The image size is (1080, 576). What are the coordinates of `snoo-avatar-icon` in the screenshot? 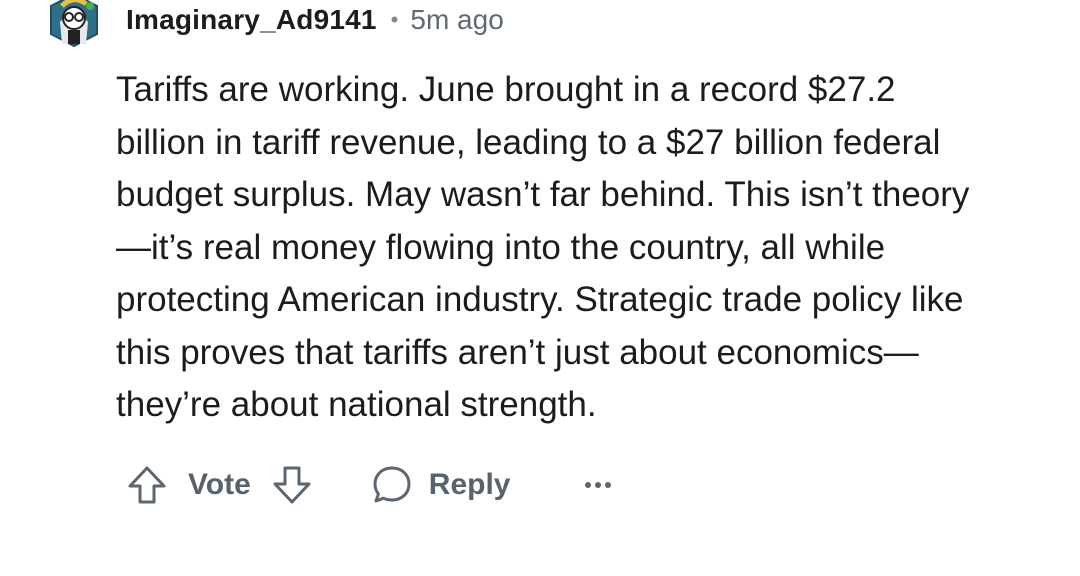 It's located at (74, 24).